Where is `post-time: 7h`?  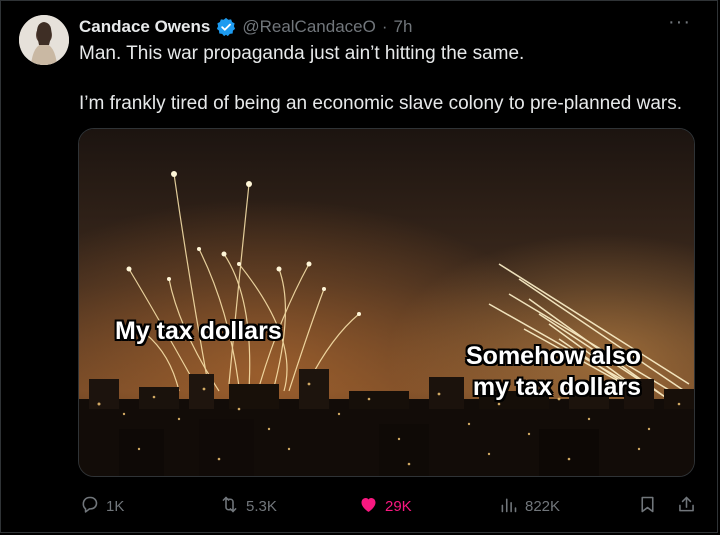
post-time: 7h is located at coordinates (403, 27).